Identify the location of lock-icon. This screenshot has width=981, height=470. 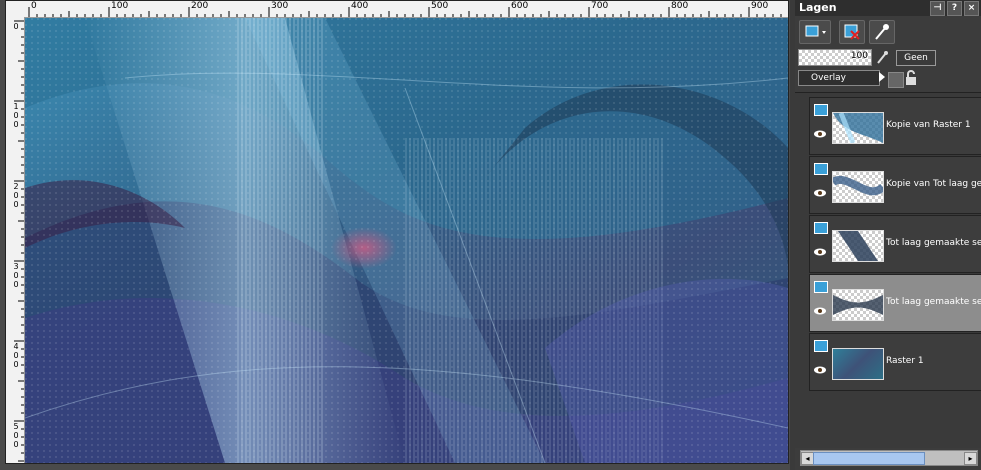
(911, 78).